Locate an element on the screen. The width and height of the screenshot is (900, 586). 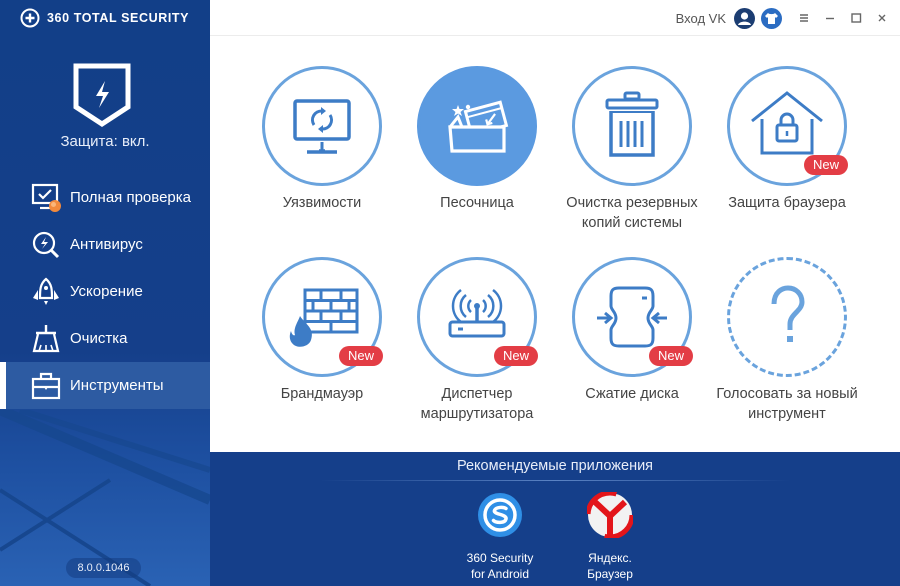
sidebar-item-tools: Инструменты is located at coordinates (105, 385).